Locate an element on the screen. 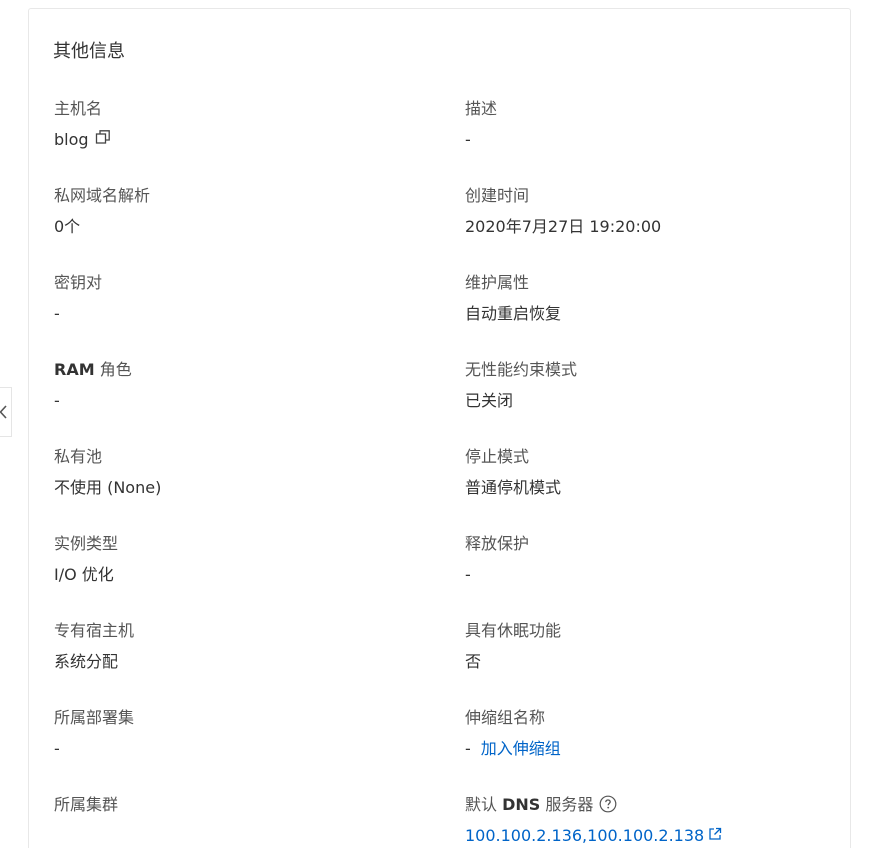 The height and width of the screenshot is (848, 871). field-hostname: 主机名 blog is located at coordinates (234, 124).